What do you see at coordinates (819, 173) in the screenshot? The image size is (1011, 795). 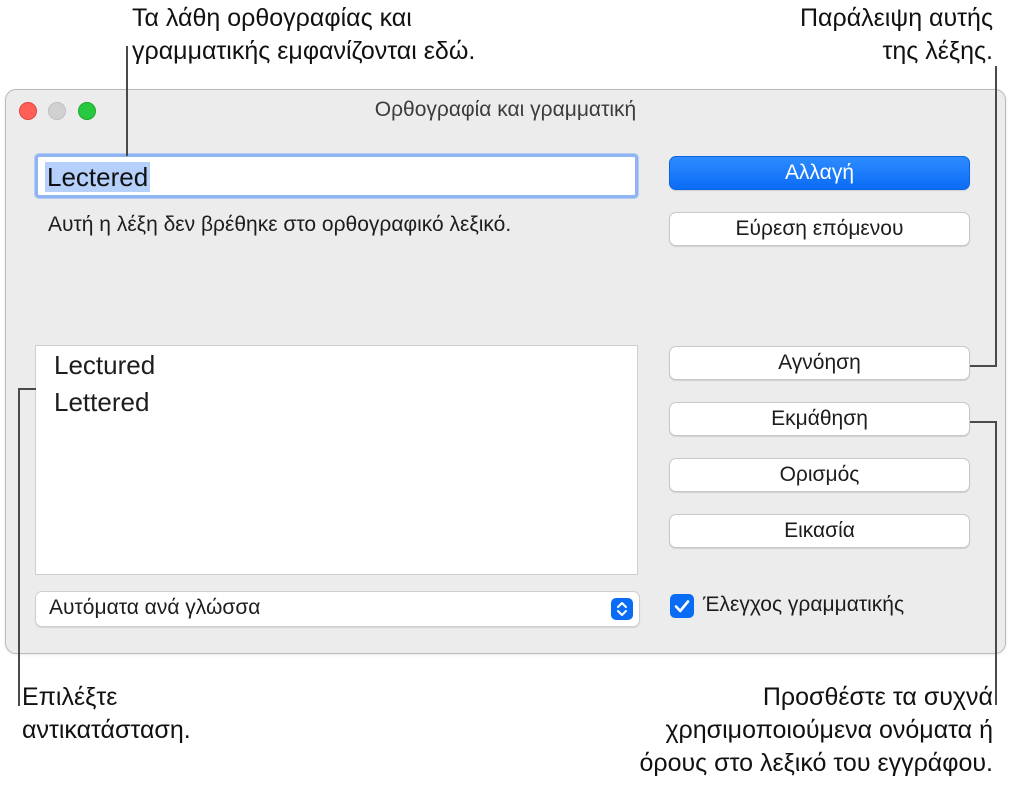 I see `change-button: Αλλαγή` at bounding box center [819, 173].